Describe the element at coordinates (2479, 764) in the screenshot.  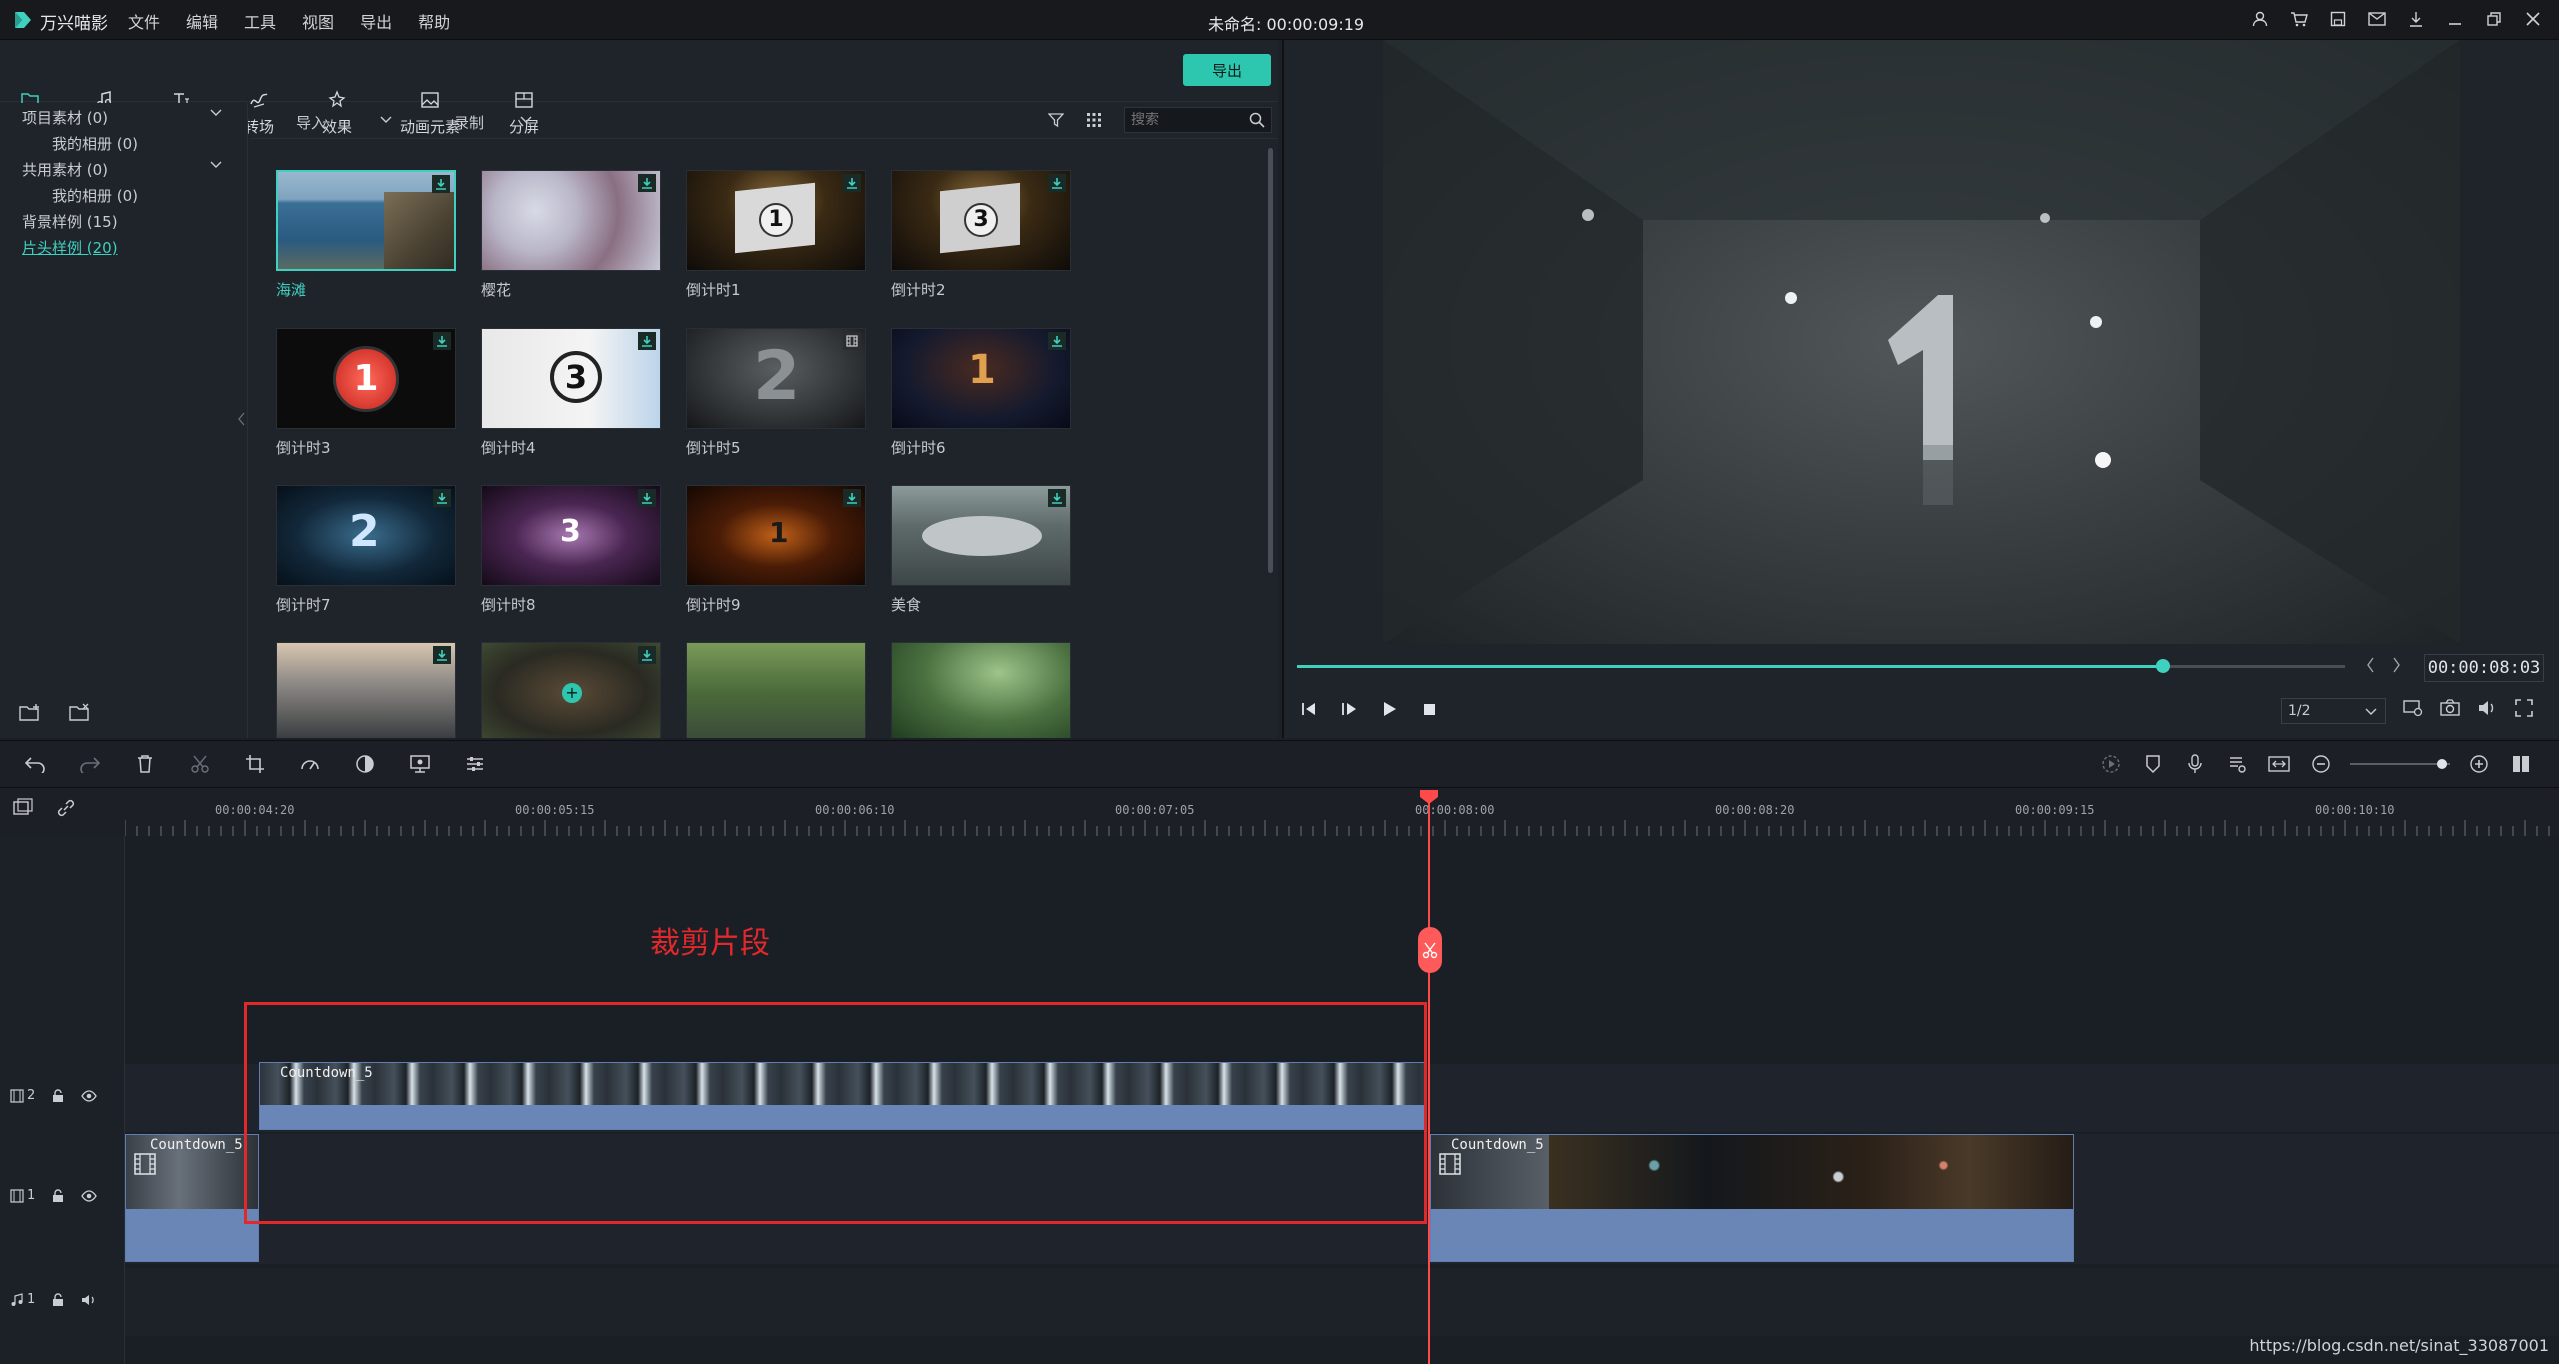
I see `zoom-in-icon` at that location.